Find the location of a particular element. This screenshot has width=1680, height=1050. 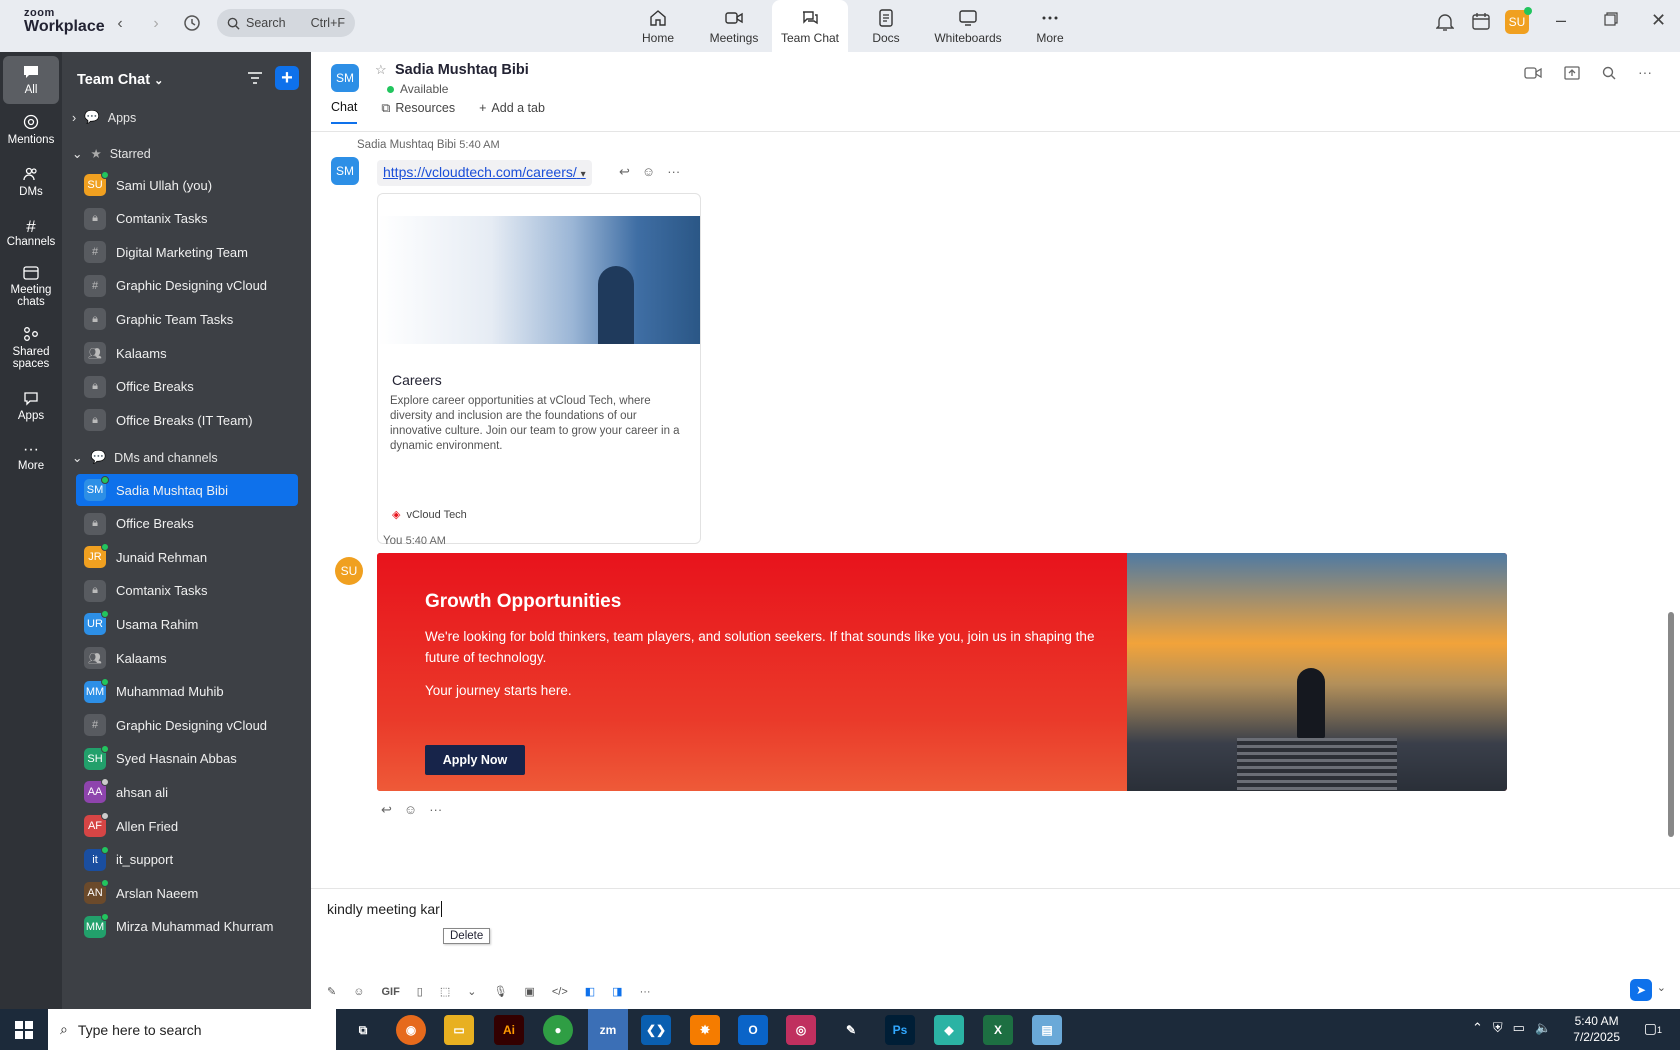

rail-all: All is located at coordinates (31, 80).